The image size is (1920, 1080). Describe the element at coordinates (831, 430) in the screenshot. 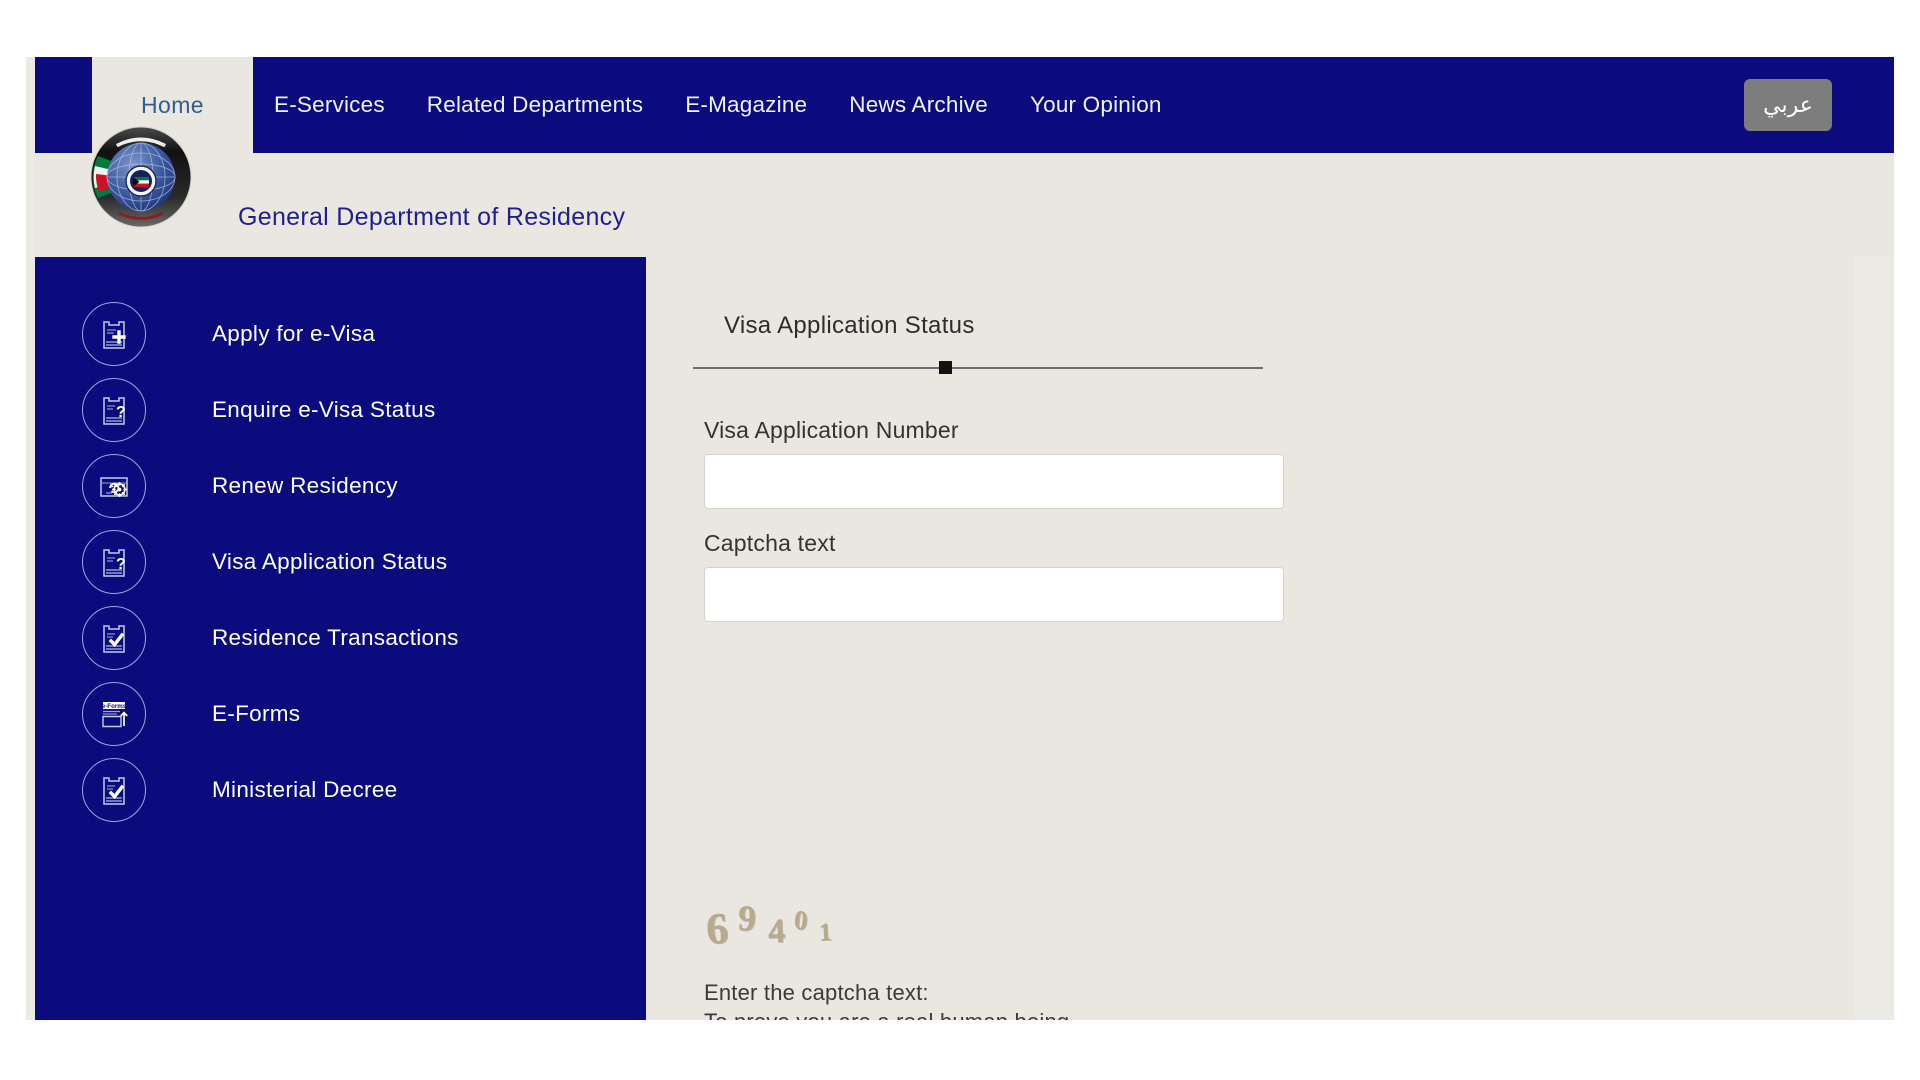

I see `visa-number-label: Visa Application Number` at that location.